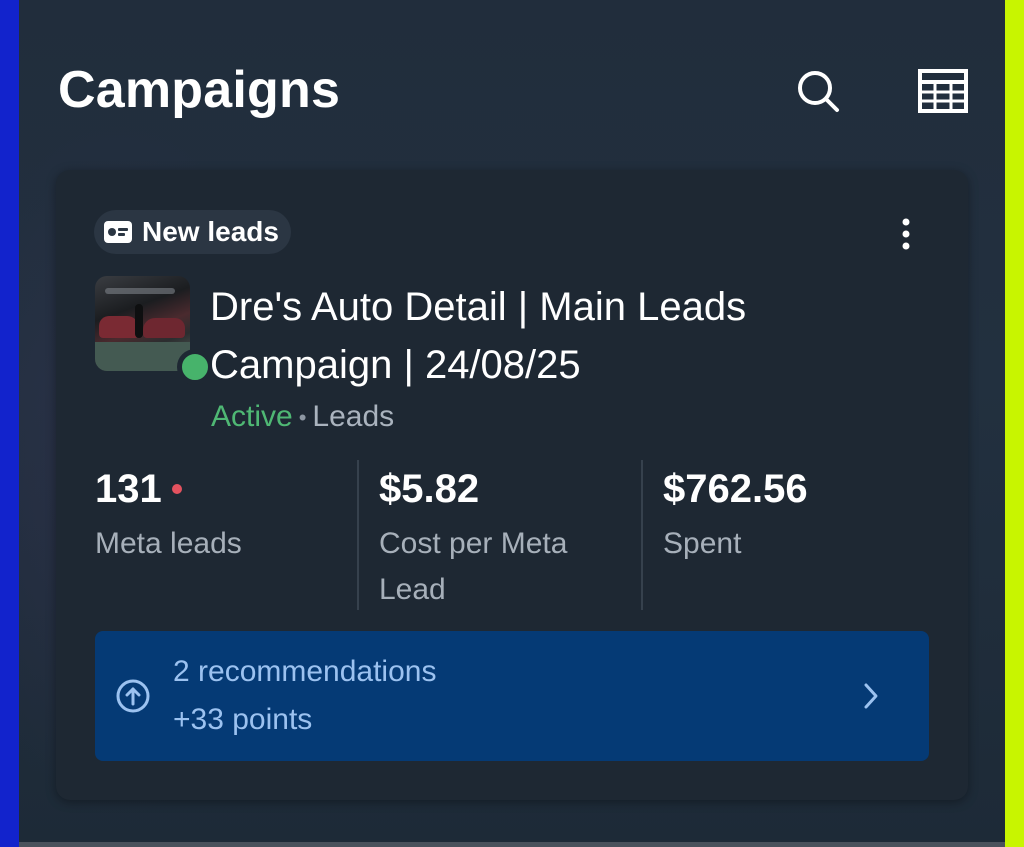 This screenshot has height=847, width=1024. What do you see at coordinates (133, 696) in the screenshot?
I see `arrow-up-circle-icon` at bounding box center [133, 696].